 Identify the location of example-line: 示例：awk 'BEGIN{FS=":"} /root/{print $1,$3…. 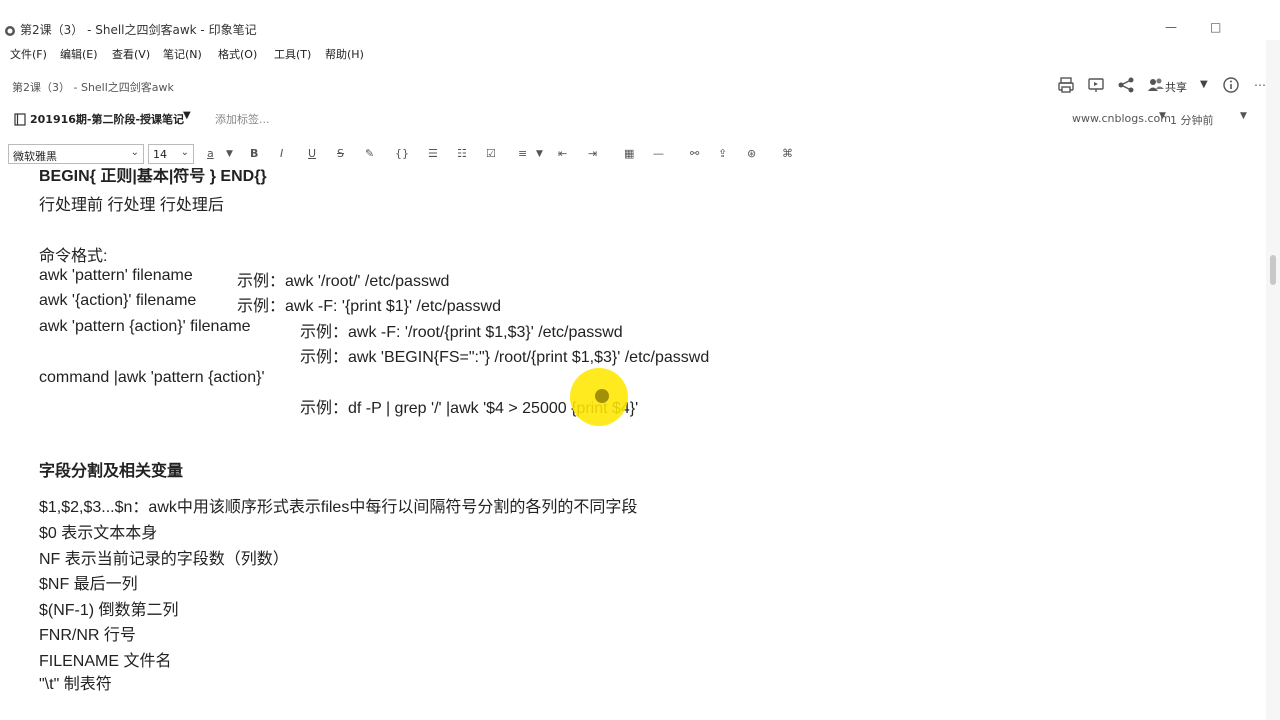
(505, 357).